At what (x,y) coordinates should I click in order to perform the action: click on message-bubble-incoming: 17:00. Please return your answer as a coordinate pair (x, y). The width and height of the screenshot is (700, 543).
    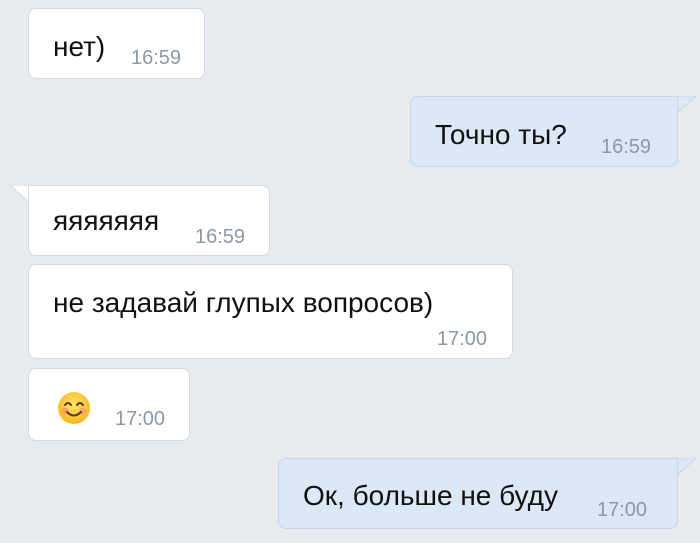
    Looking at the image, I should click on (109, 404).